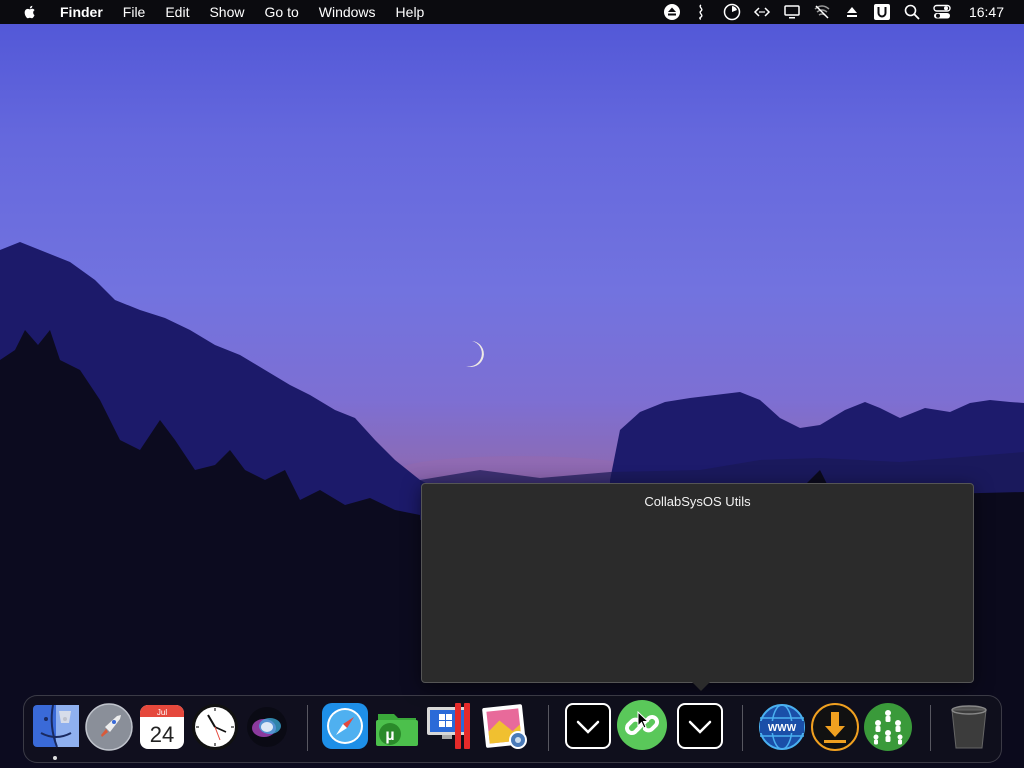 This screenshot has width=1024, height=768. What do you see at coordinates (397, 730) in the screenshot?
I see `utorrent-icon: µ` at bounding box center [397, 730].